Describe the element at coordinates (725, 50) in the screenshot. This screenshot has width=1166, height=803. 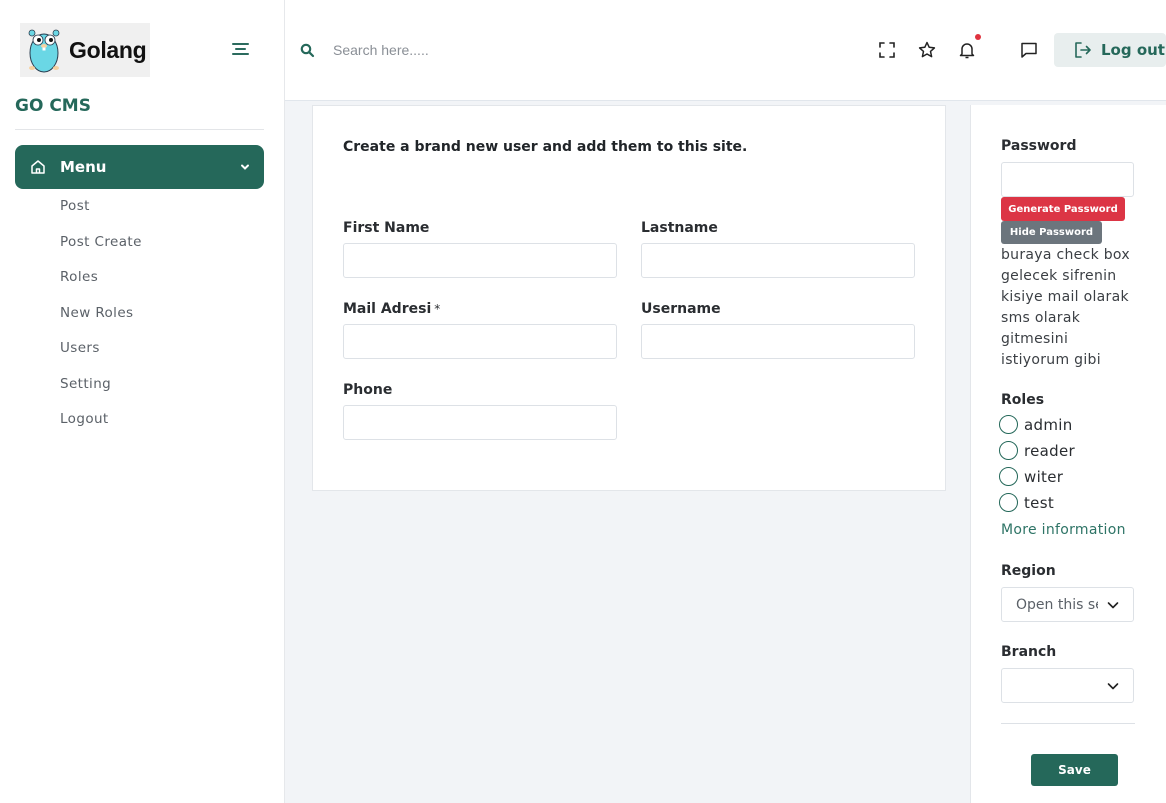
I see `topbar: Log out` at that location.